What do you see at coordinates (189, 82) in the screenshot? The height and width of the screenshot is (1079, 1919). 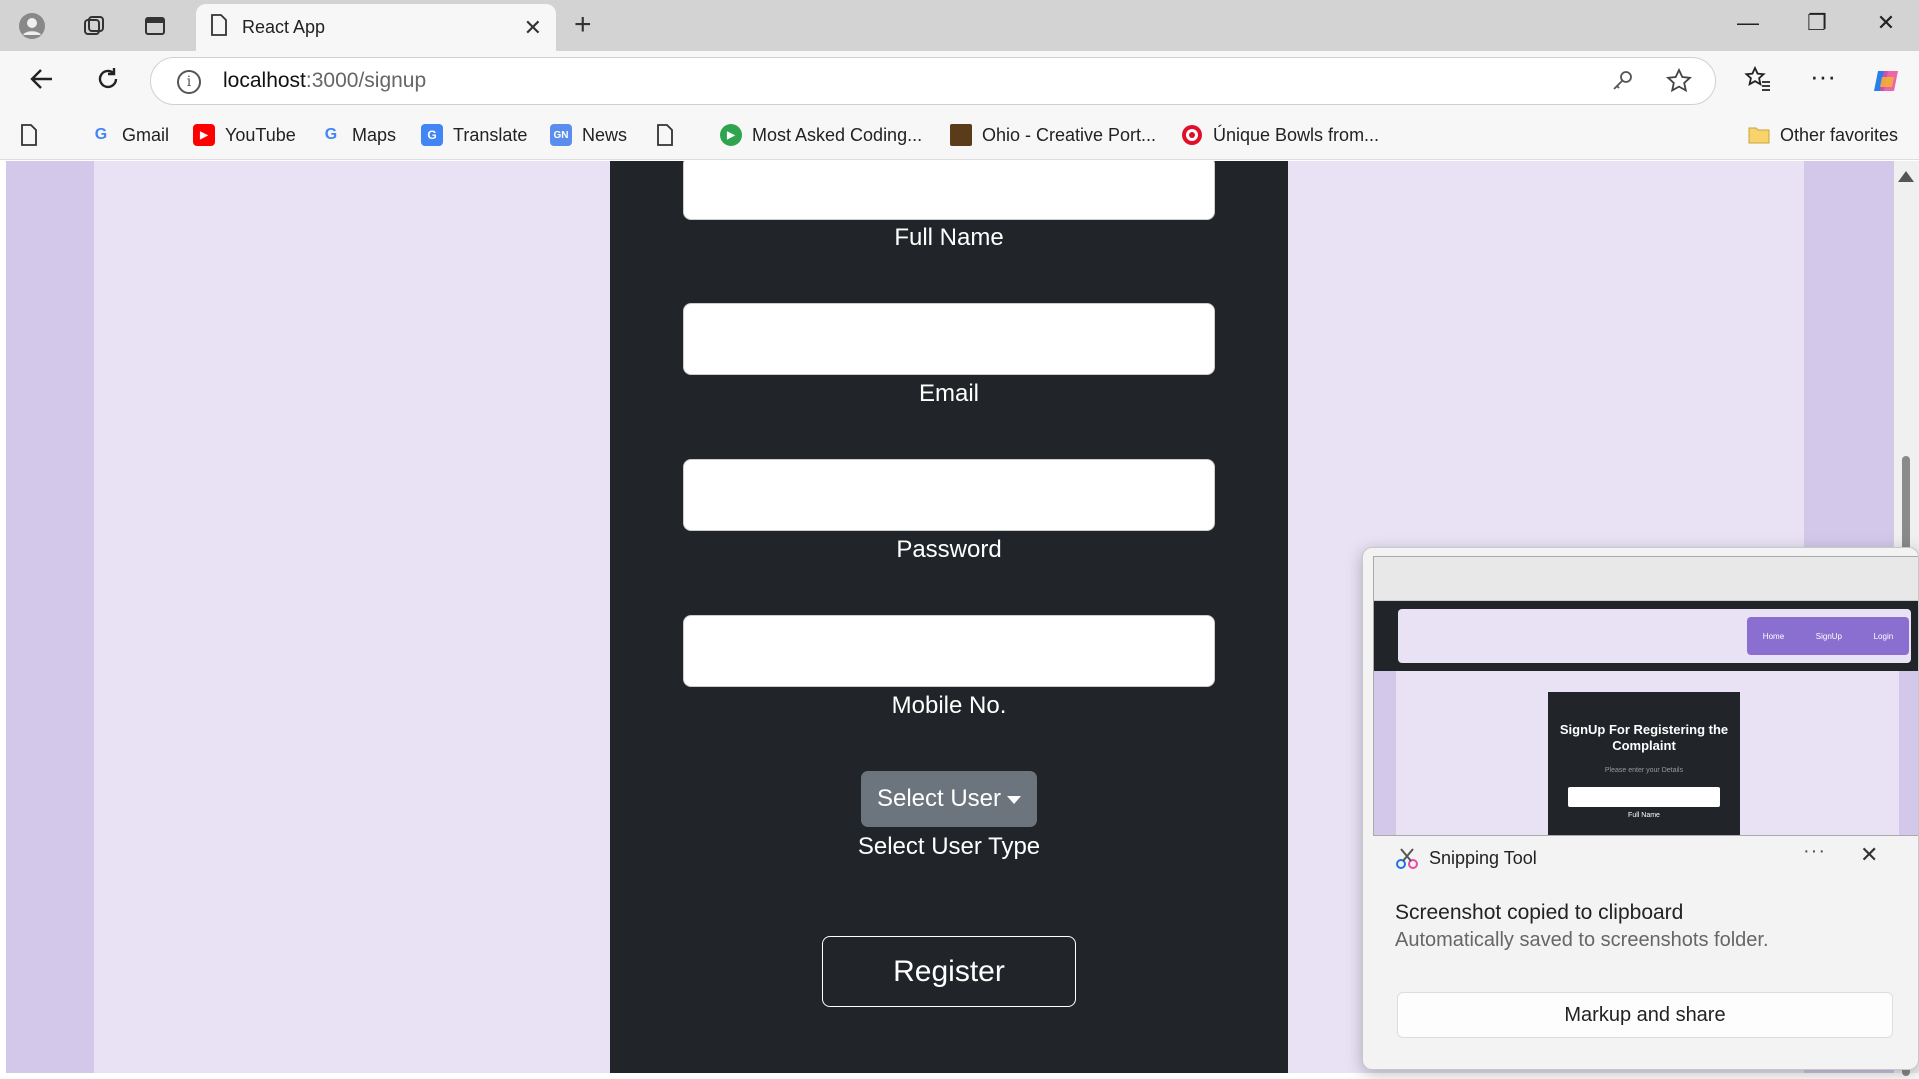 I see `site-info-icon: i` at bounding box center [189, 82].